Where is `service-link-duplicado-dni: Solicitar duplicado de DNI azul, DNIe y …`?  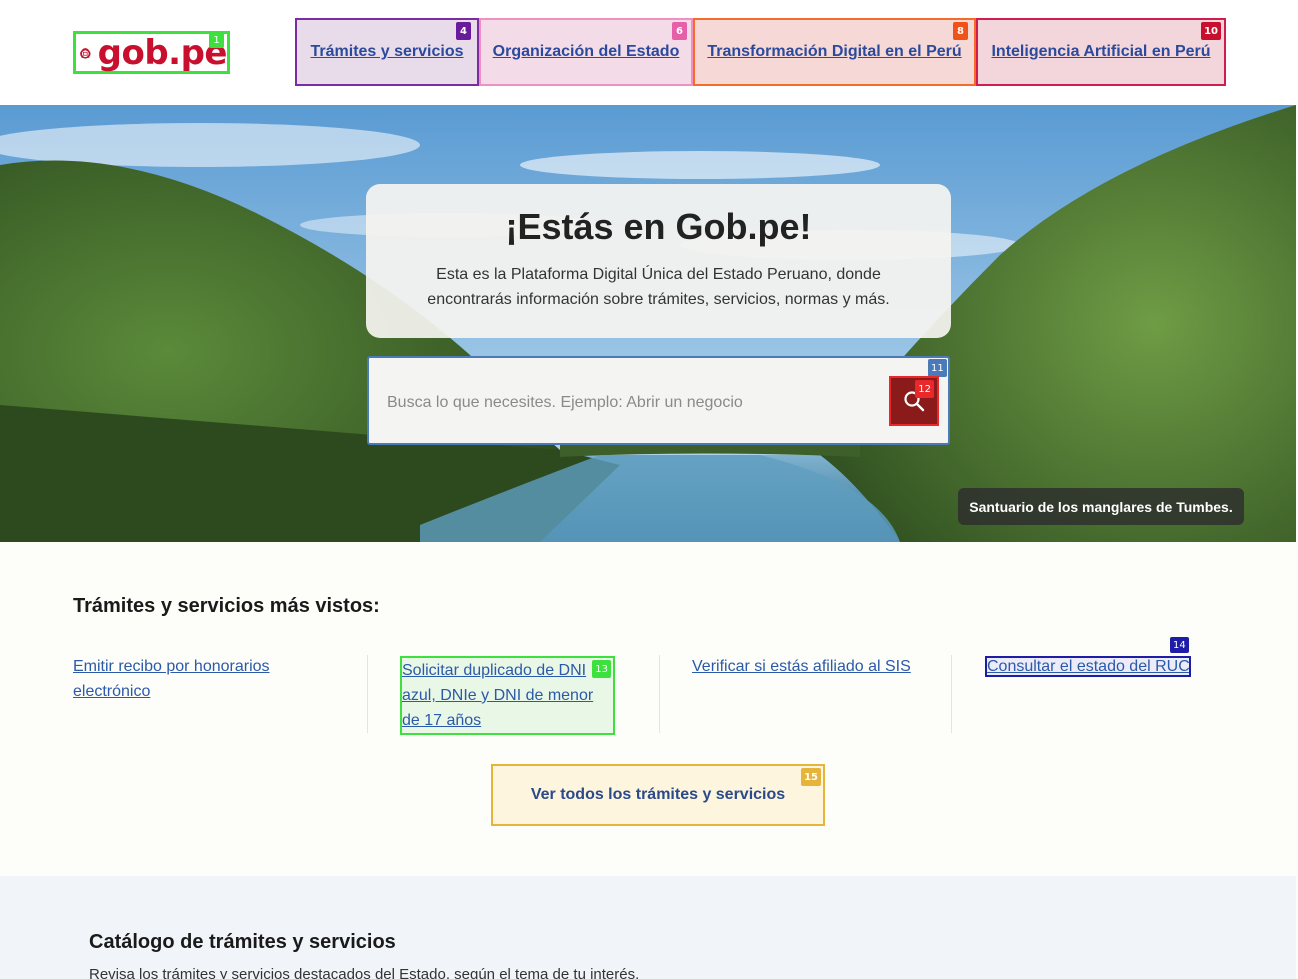 service-link-duplicado-dni: Solicitar duplicado de DNI azul, DNIe y … is located at coordinates (507, 695).